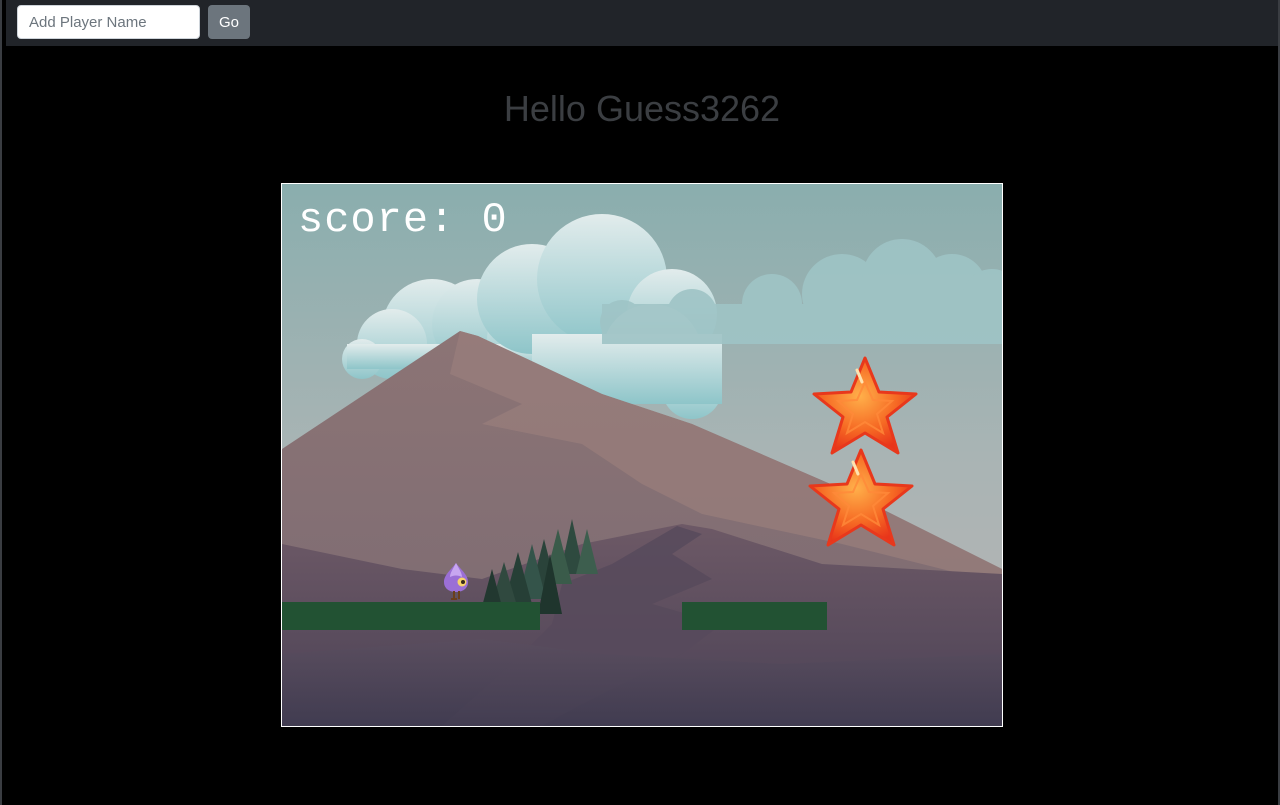 The image size is (1280, 805). I want to click on go-button: Go, so click(229, 22).